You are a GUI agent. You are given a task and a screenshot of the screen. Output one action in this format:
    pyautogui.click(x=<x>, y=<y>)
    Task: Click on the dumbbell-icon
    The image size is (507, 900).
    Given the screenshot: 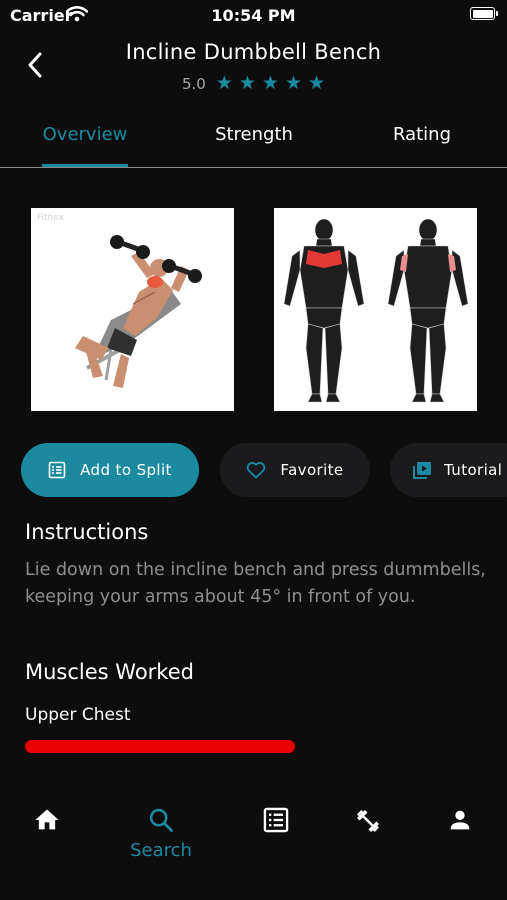 What is the action you would take?
    pyautogui.click(x=368, y=821)
    